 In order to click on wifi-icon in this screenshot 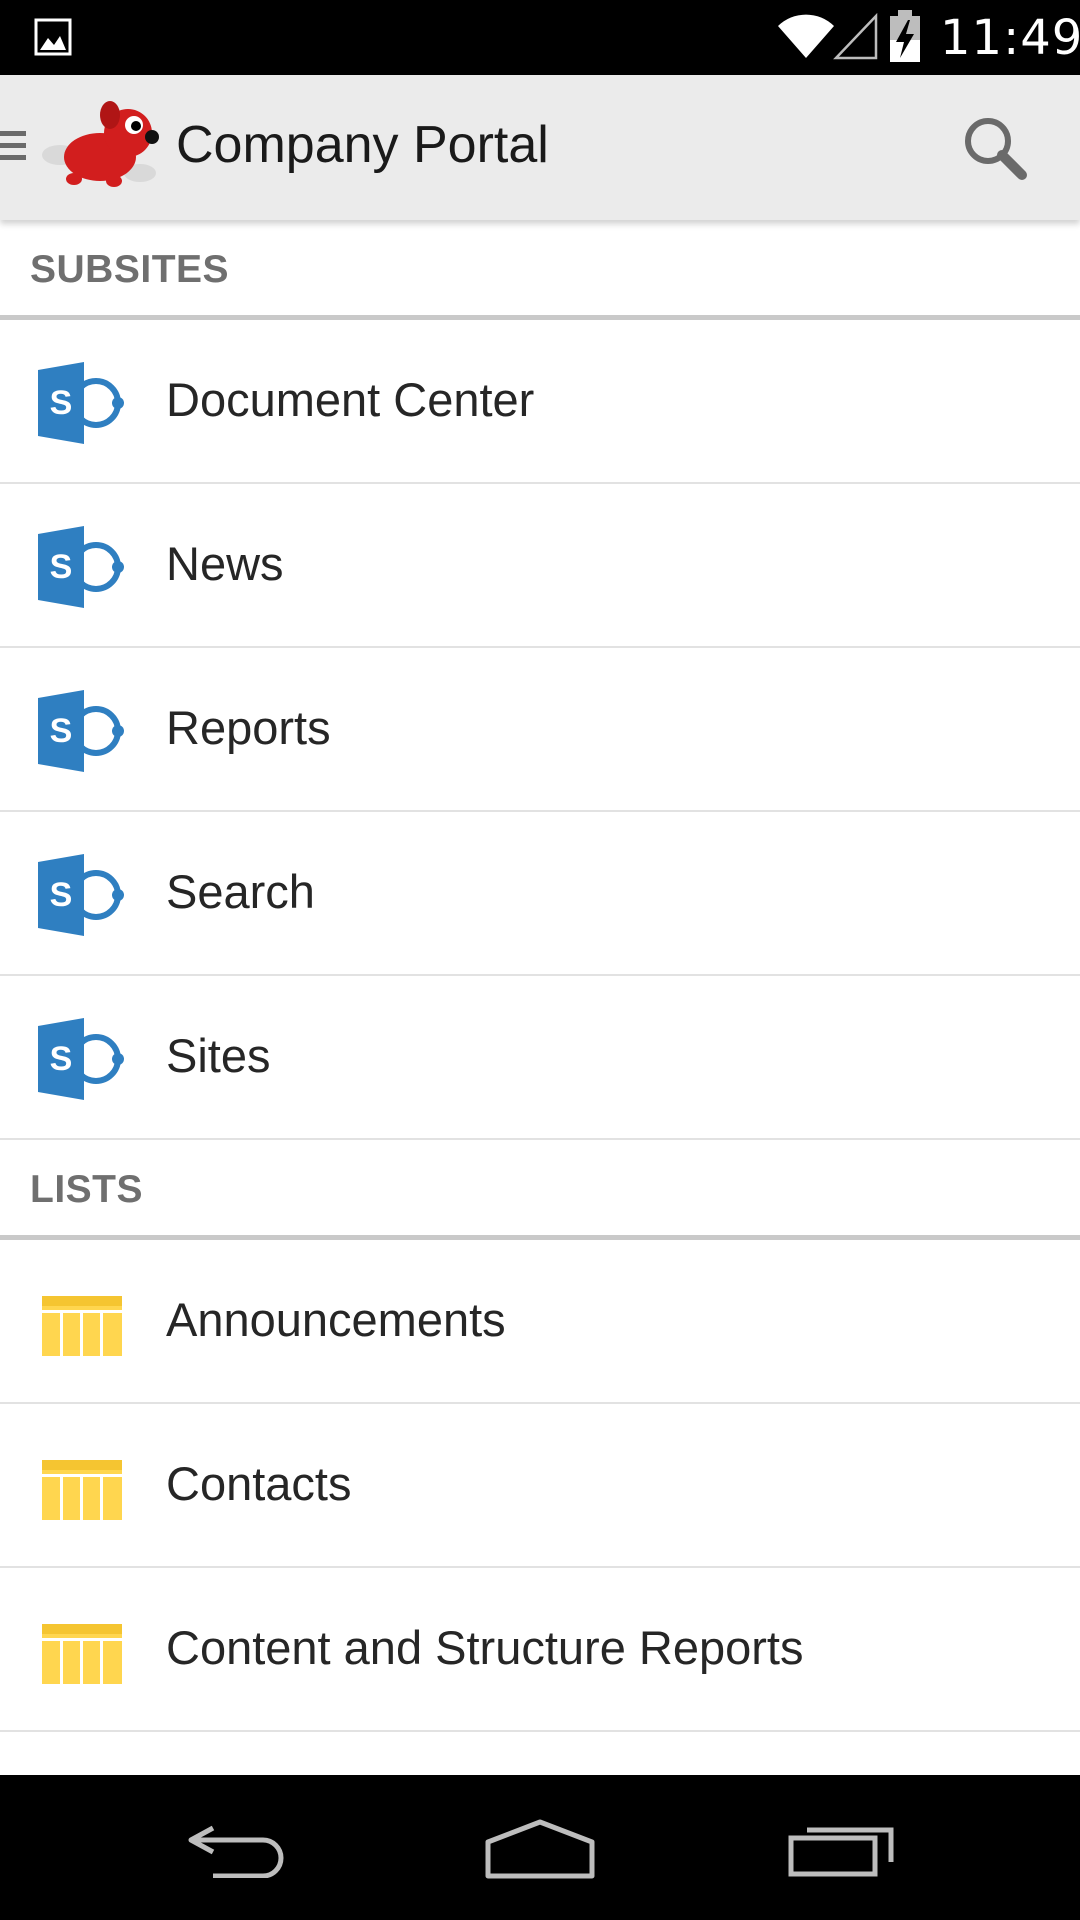, I will do `click(806, 39)`.